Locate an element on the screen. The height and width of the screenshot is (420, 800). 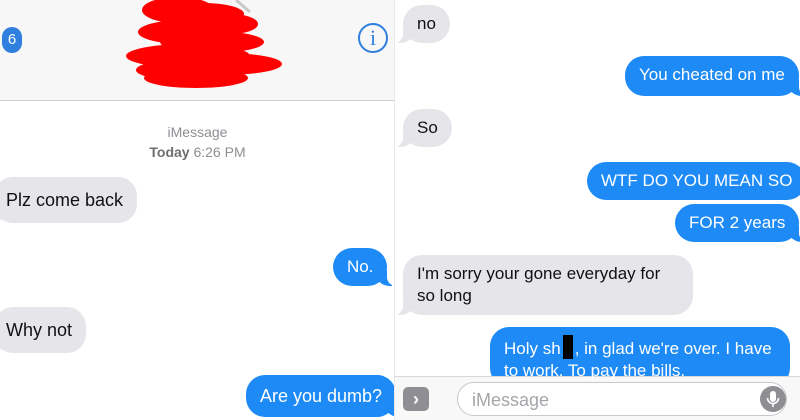
message-text: No. is located at coordinates (360, 266).